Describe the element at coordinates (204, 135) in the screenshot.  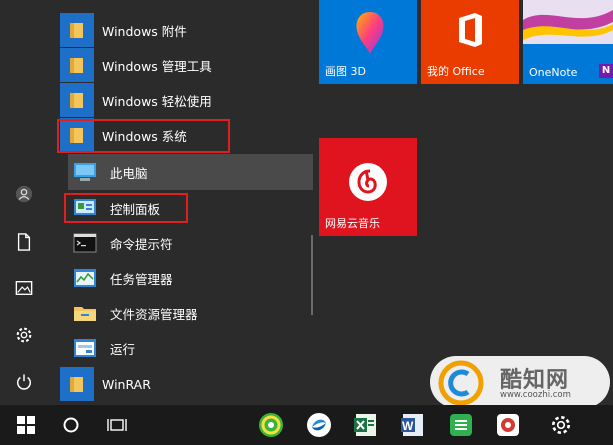
I see `folder-windows-system: Windows 系统` at that location.